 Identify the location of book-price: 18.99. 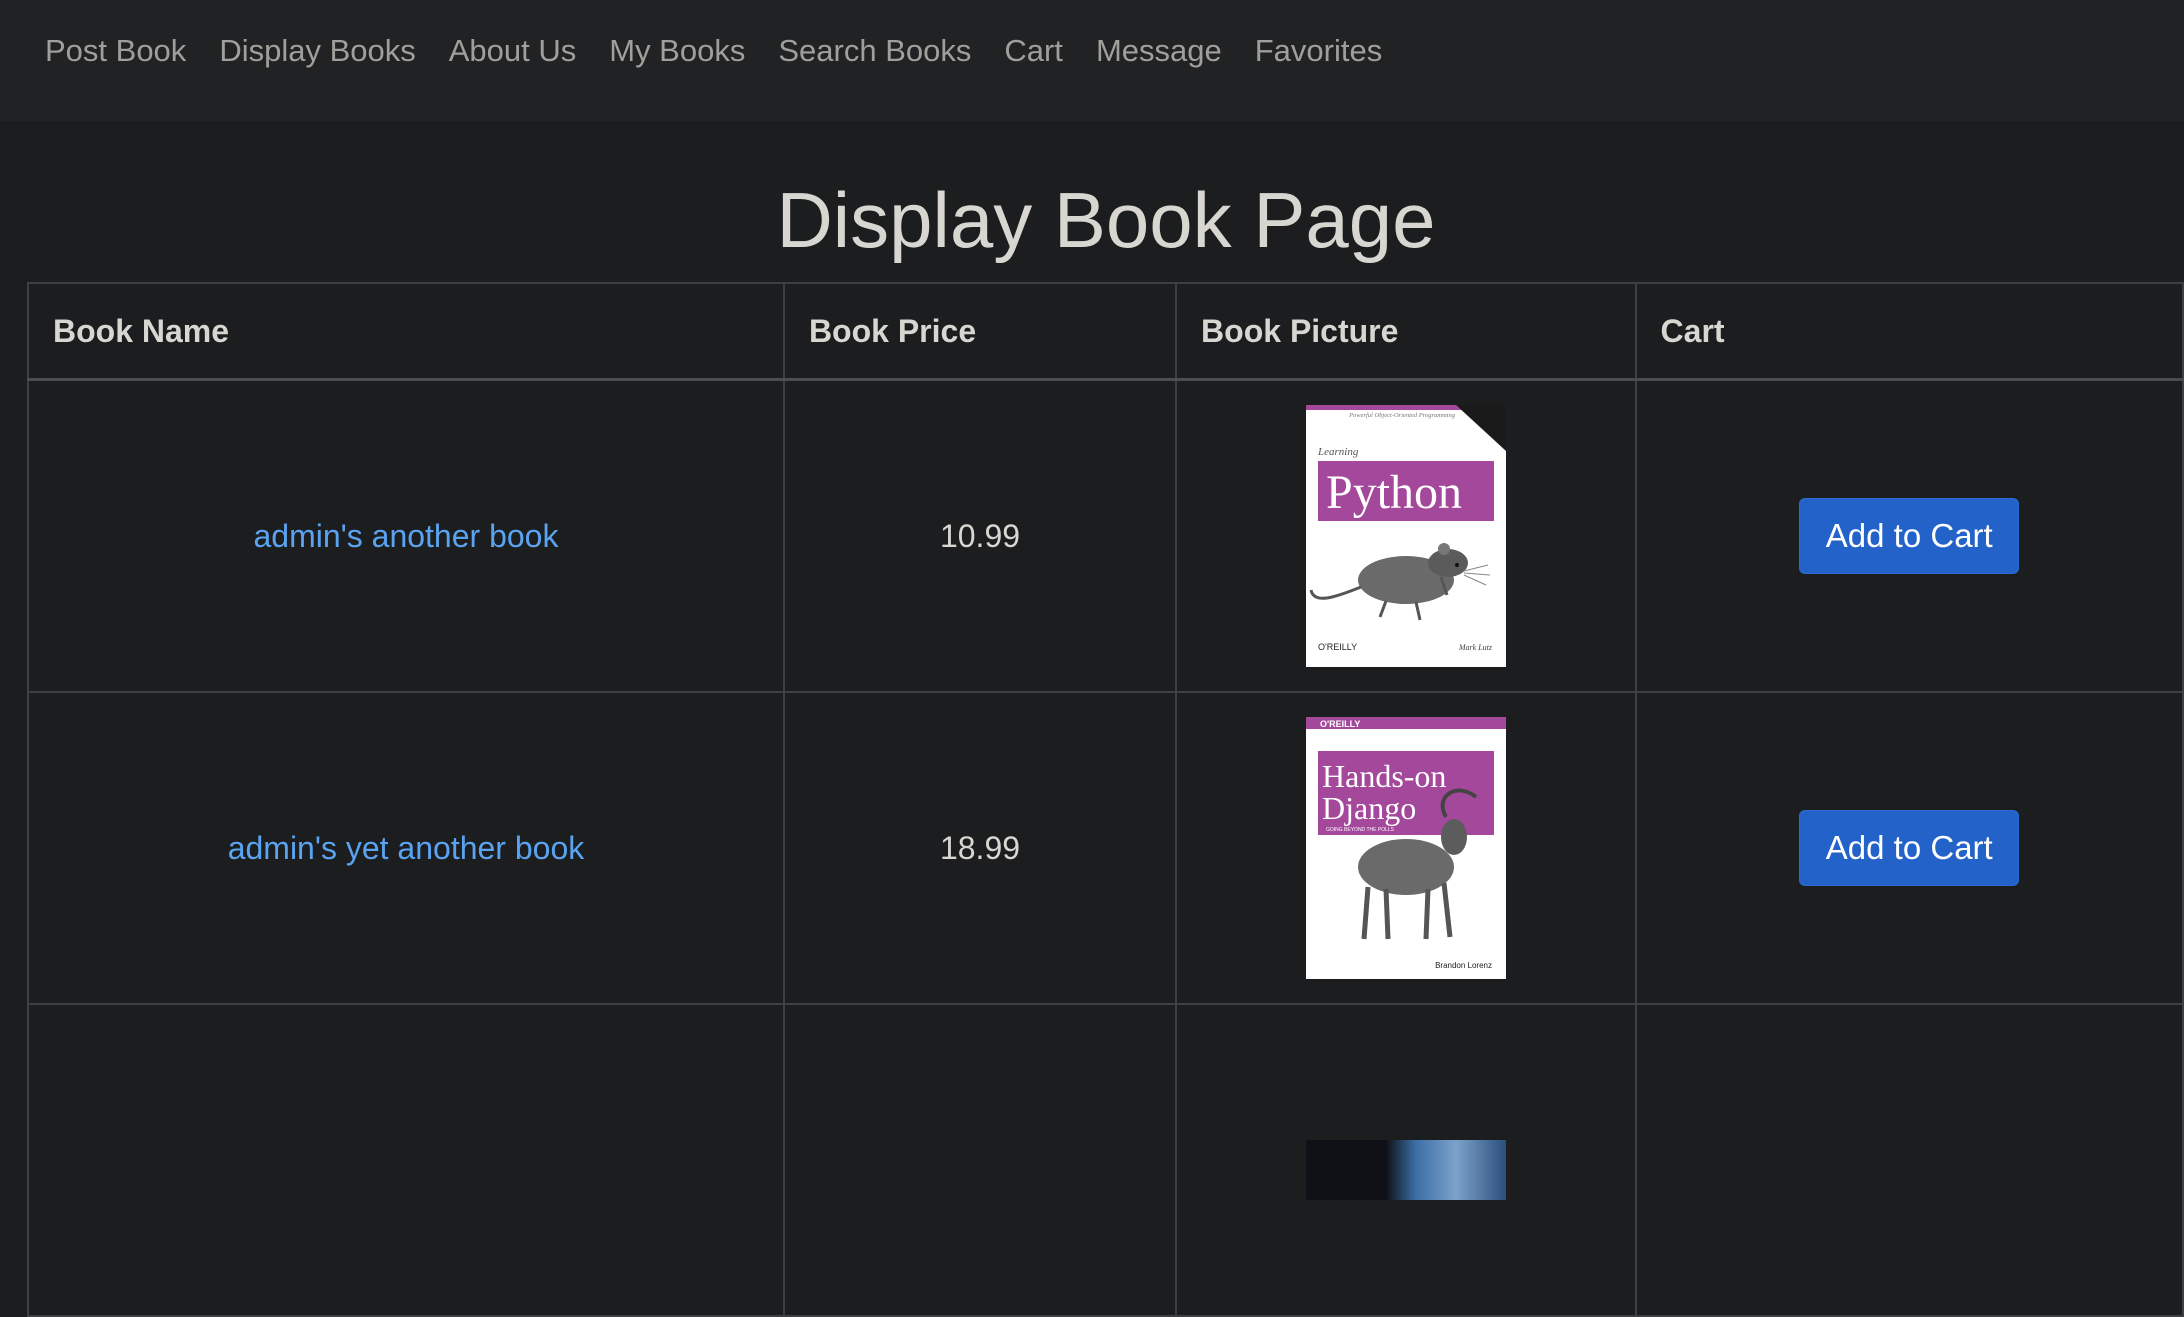
(980, 847).